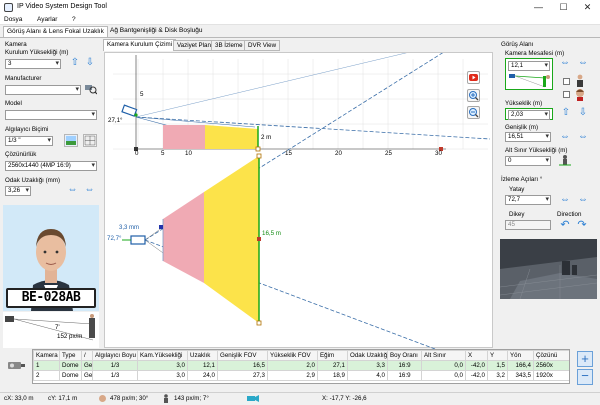 This screenshot has height=405, width=600. I want to click on lower-limit-label: Alt Sınır Yüksekliği (m), so click(536, 150).